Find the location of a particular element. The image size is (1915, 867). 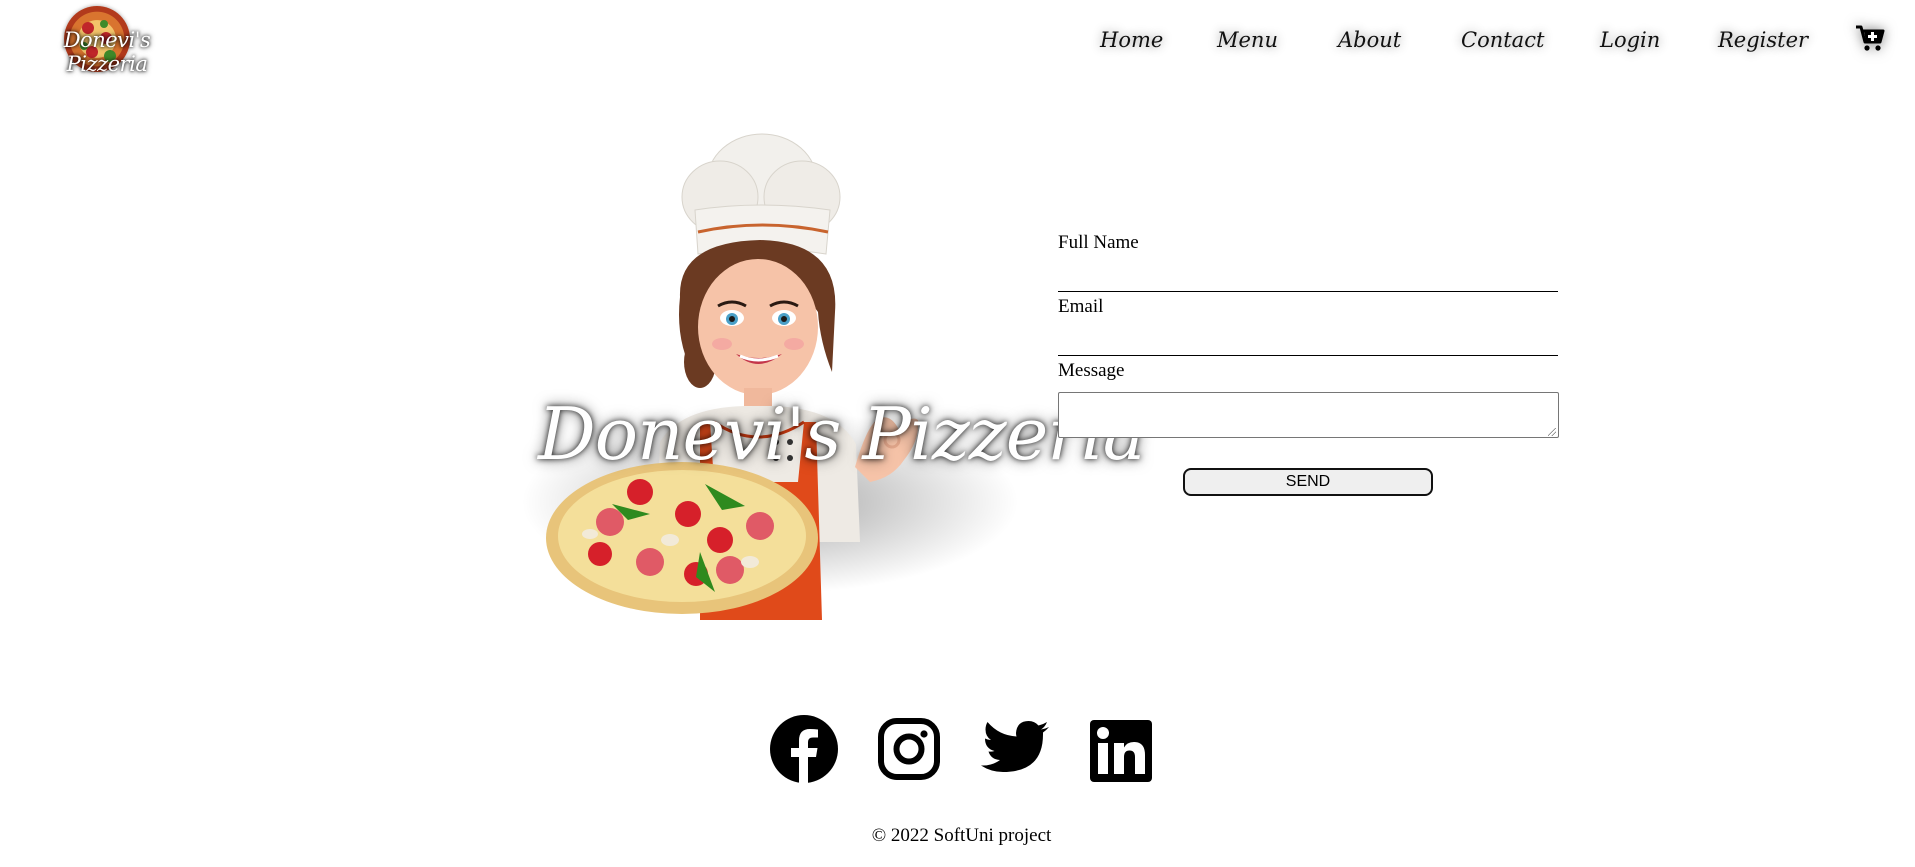

site-logo: Donevi's Pizzeria is located at coordinates (102, 40).